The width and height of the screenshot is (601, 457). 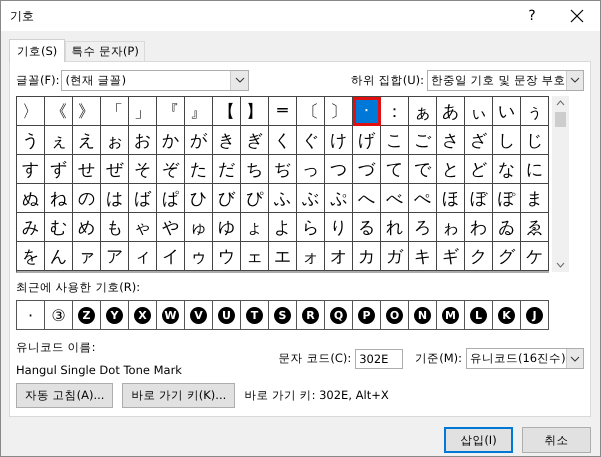 What do you see at coordinates (171, 227) in the screenshot?
I see `symbol-cell: や` at bounding box center [171, 227].